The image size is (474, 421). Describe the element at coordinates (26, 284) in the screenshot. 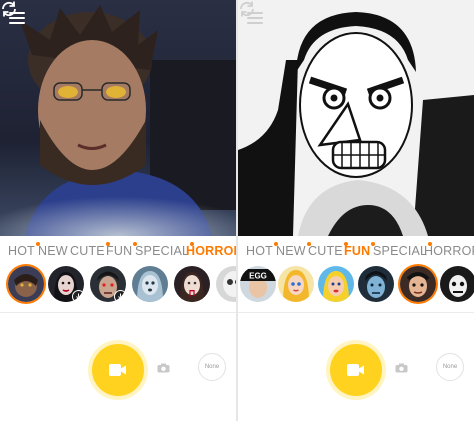

I see `filter-thumb-werewolf` at that location.